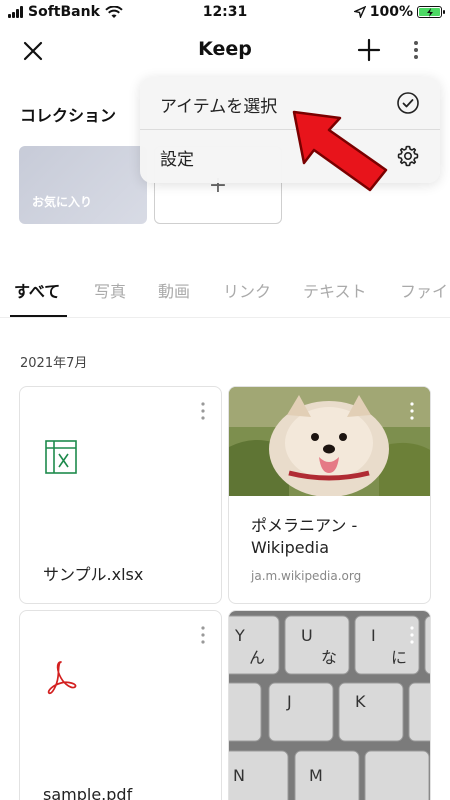 This screenshot has height=800, width=450. What do you see at coordinates (329, 441) in the screenshot?
I see `pomeranian-photo` at bounding box center [329, 441].